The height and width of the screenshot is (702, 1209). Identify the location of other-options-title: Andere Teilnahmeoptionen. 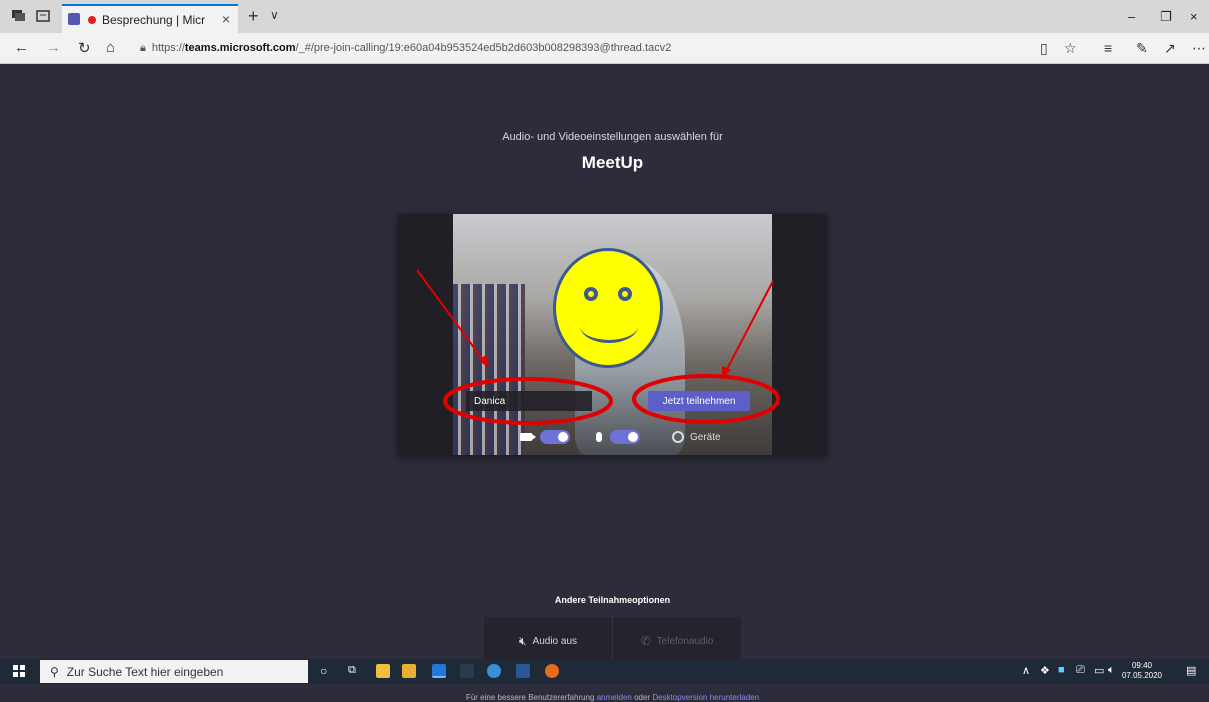
(612, 600).